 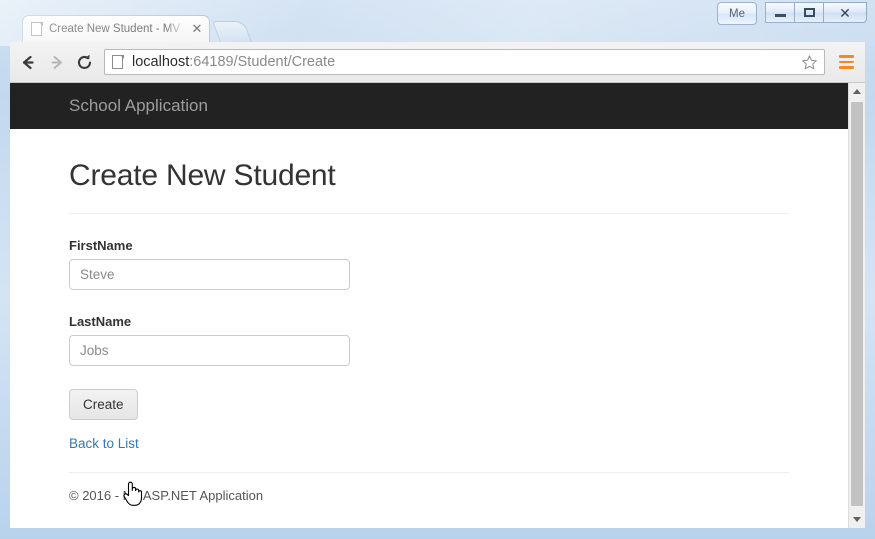 I want to click on create-button: Create, so click(x=103, y=404).